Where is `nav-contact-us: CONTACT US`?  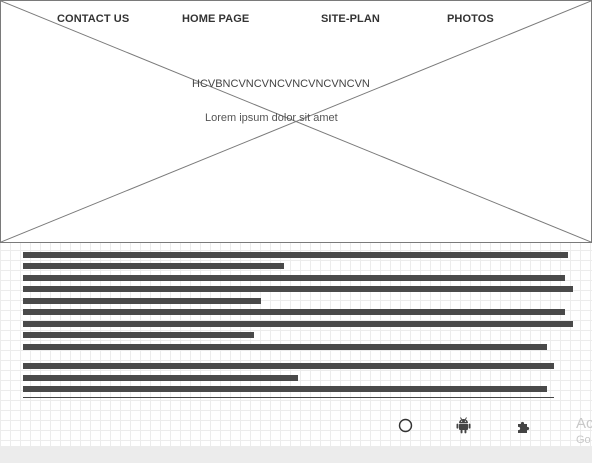 nav-contact-us: CONTACT US is located at coordinates (93, 19).